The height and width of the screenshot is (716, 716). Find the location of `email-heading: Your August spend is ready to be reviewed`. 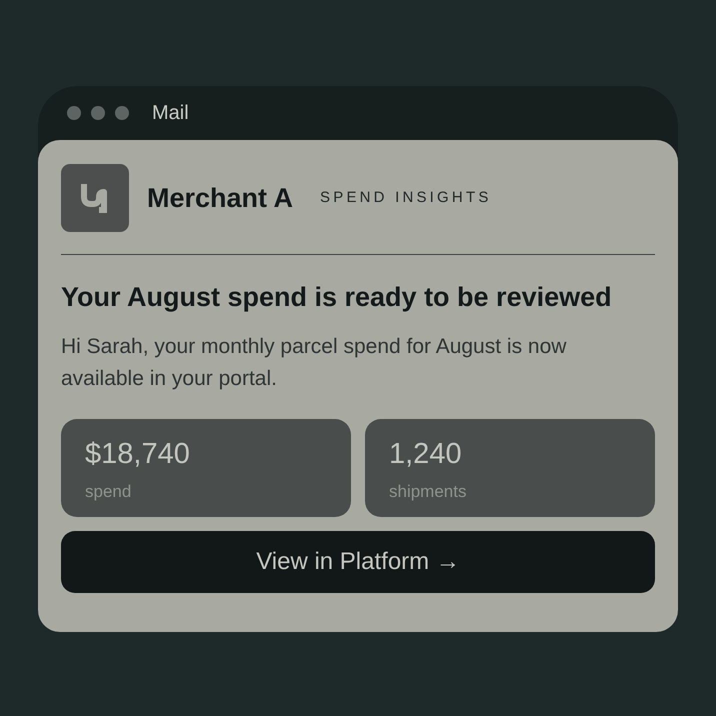

email-heading: Your August spend is ready to be reviewed is located at coordinates (337, 297).